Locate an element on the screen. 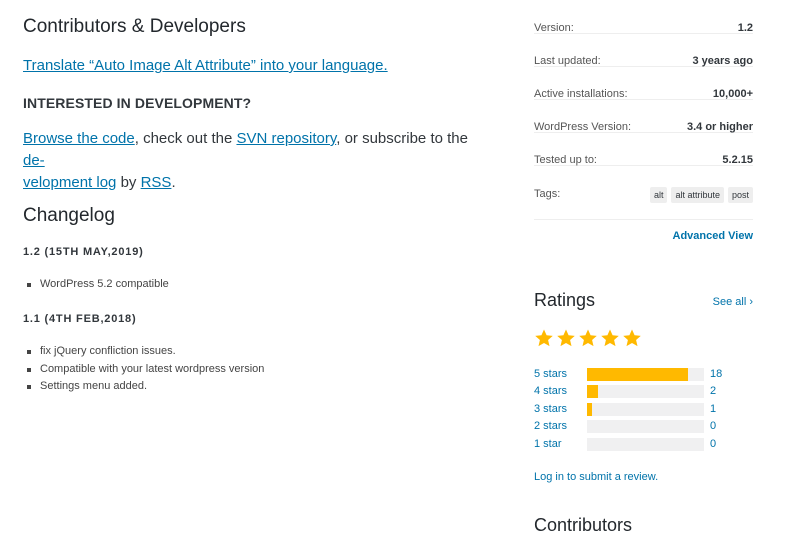 This screenshot has height=536, width=800. browse-code-link: Browse the code is located at coordinates (79, 138).